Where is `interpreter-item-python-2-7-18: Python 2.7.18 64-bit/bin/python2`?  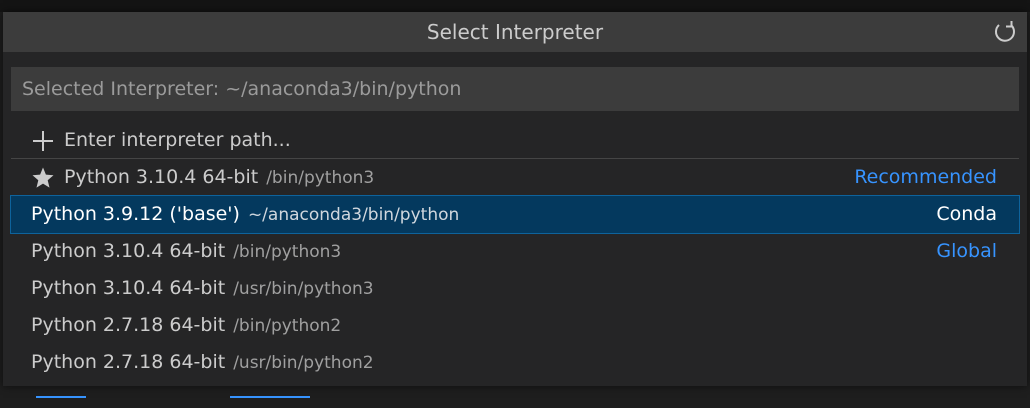 interpreter-item-python-2-7-18: Python 2.7.18 64-bit/bin/python2 is located at coordinates (515, 325).